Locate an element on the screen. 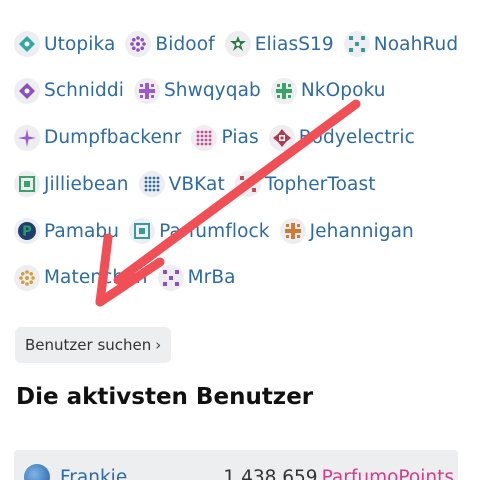  user-name-link: Shwqyqab is located at coordinates (212, 90).